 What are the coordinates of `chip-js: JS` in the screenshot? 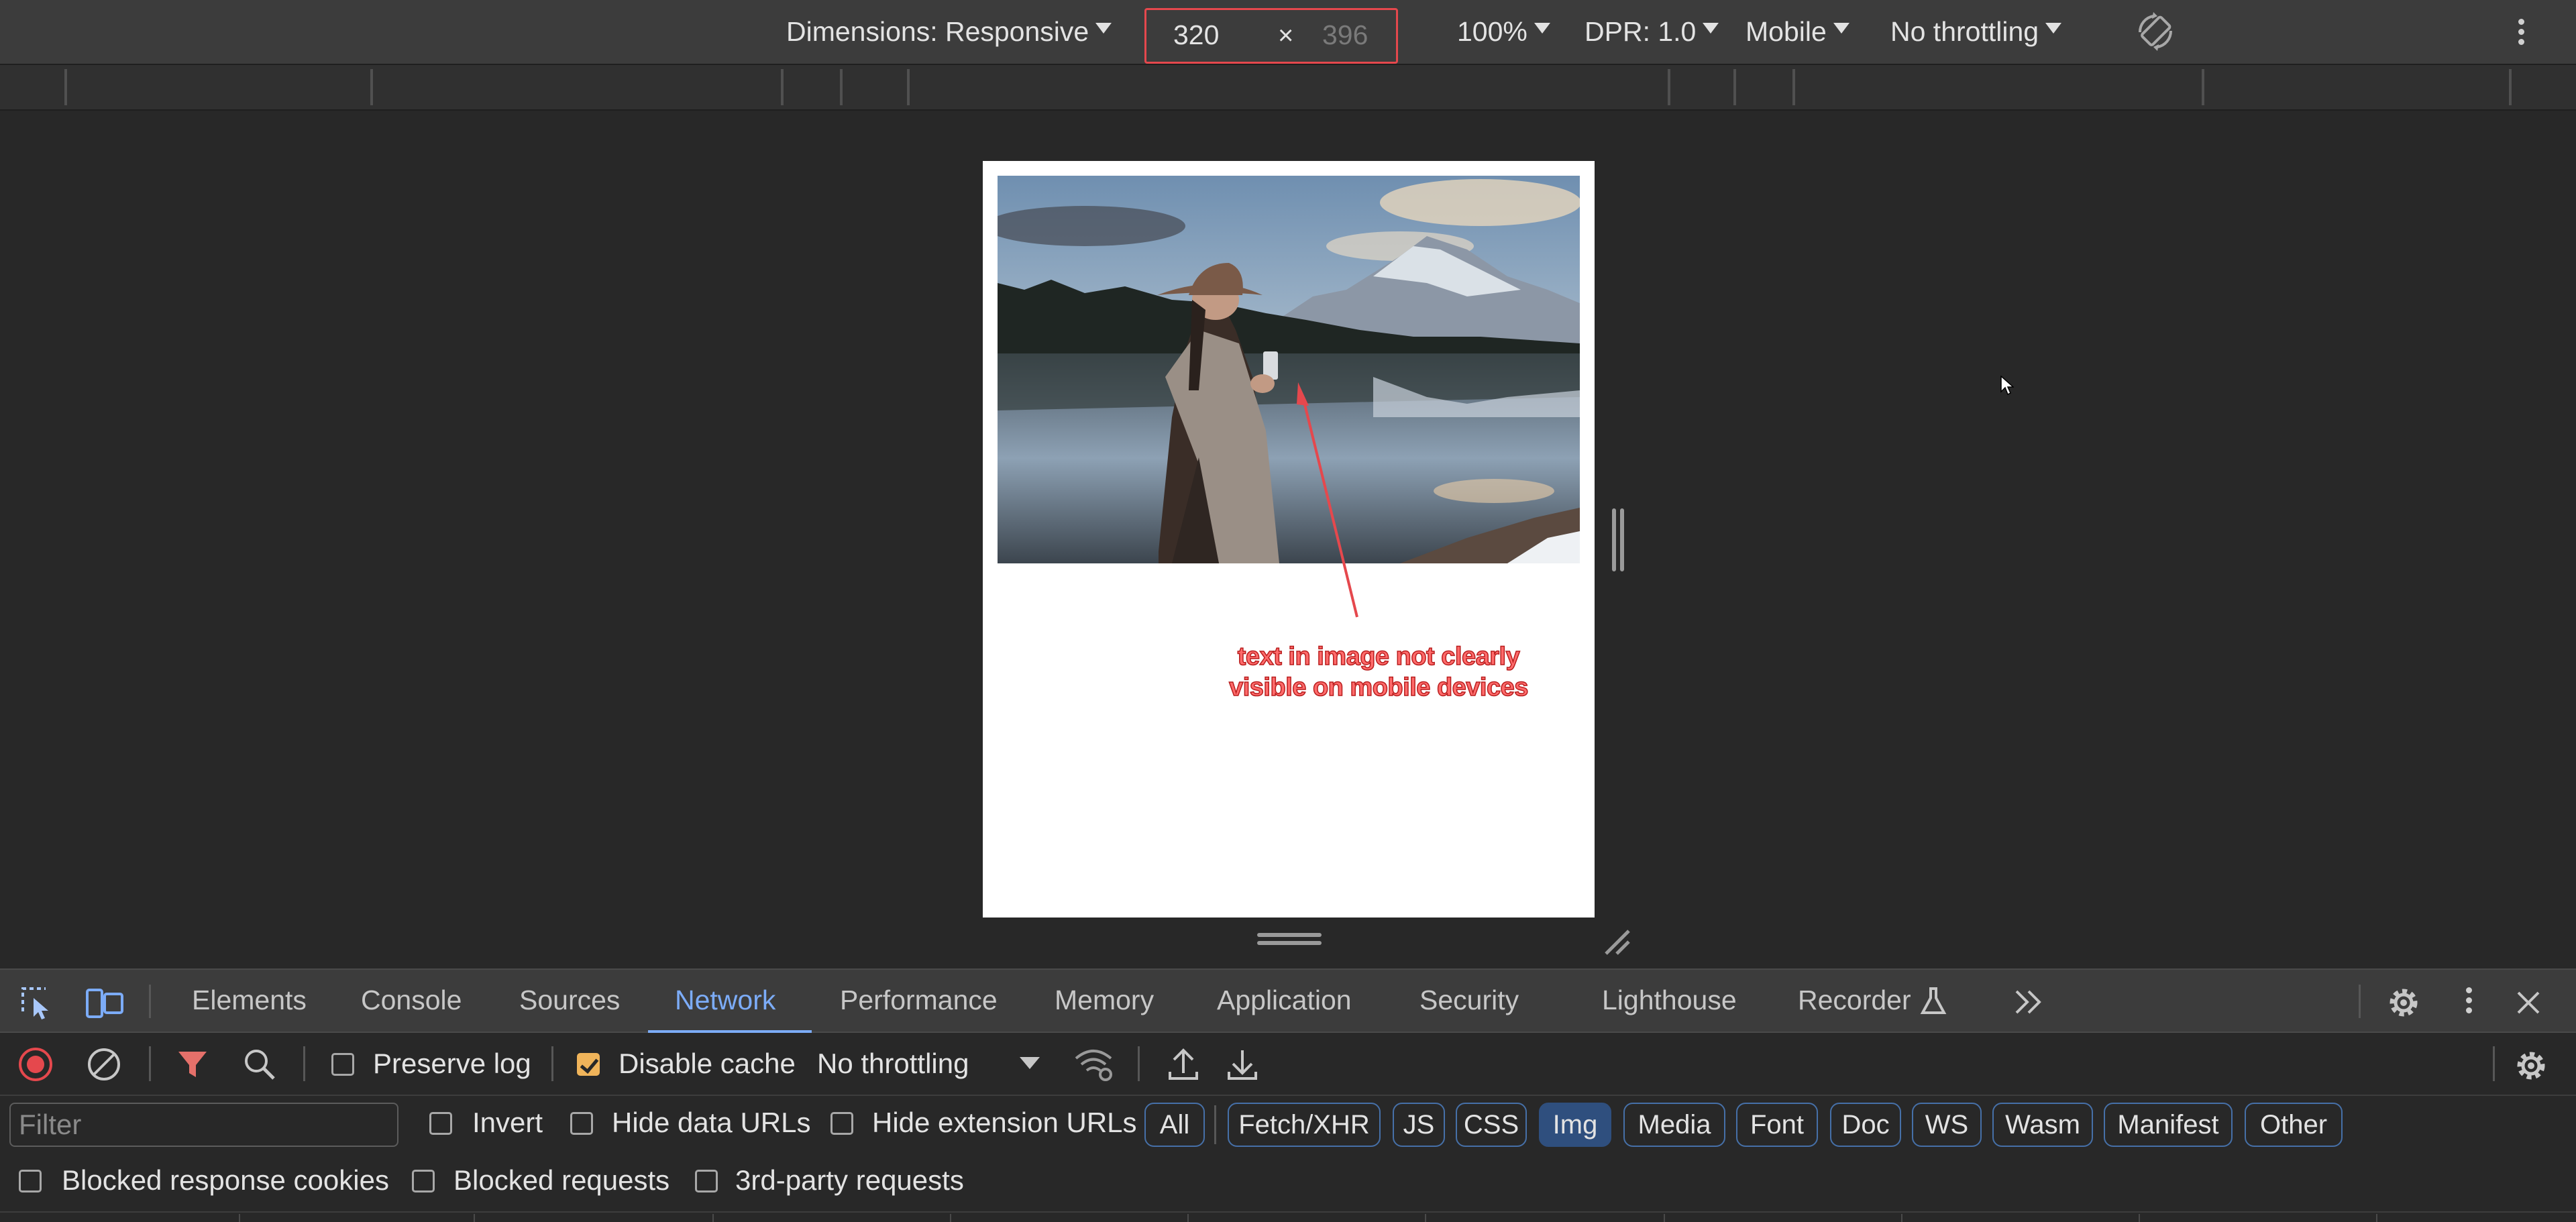 It's located at (1419, 1125).